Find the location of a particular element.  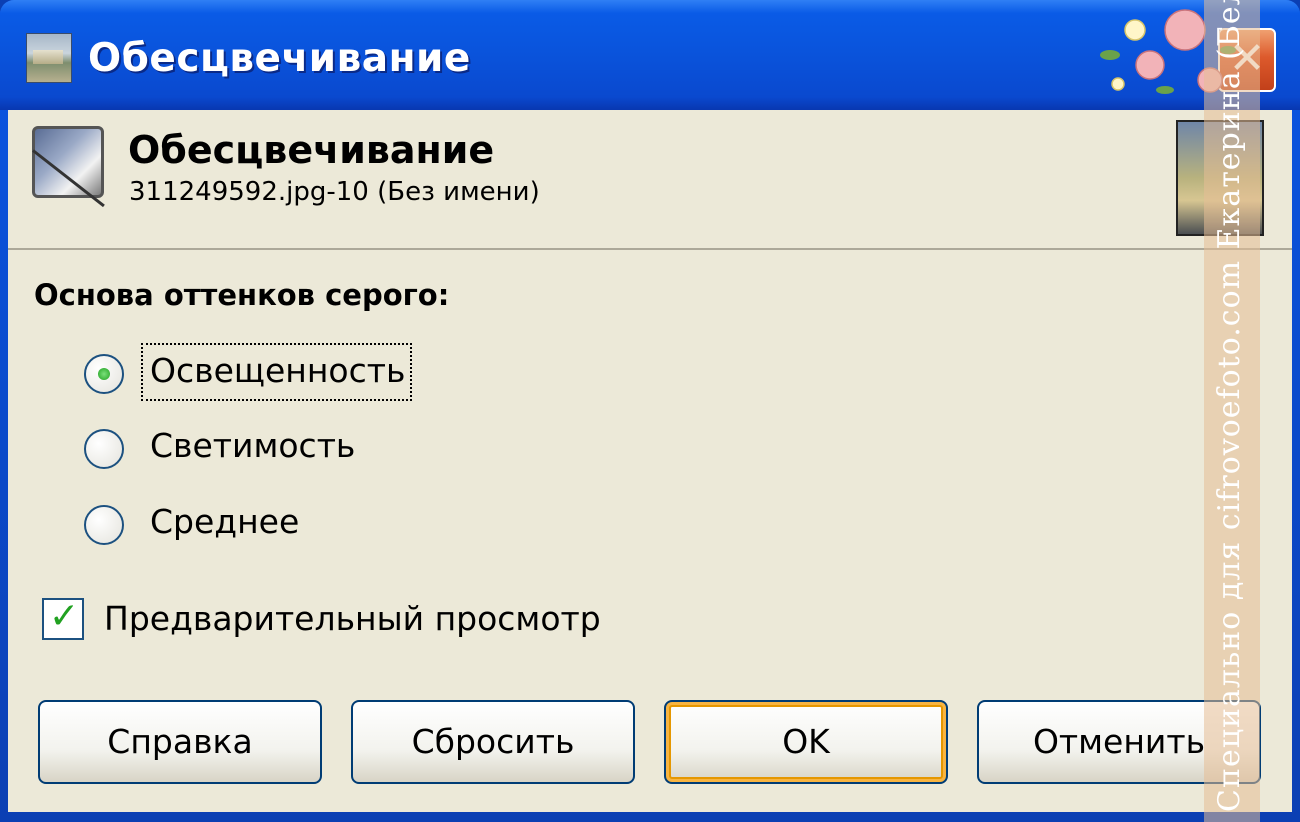

radio-label: Светимость is located at coordinates (252, 445).